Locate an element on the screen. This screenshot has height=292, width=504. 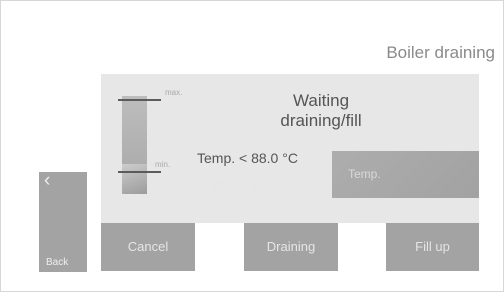
gauge-min-label: min. is located at coordinates (163, 164).